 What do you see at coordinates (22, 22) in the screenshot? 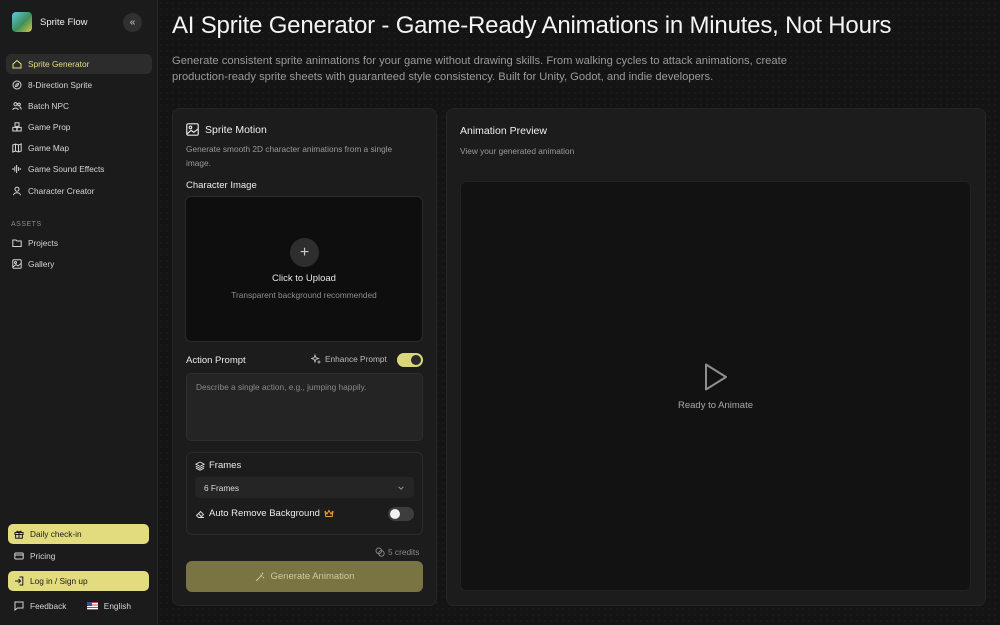
I see `sprite-flow-logo-icon` at bounding box center [22, 22].